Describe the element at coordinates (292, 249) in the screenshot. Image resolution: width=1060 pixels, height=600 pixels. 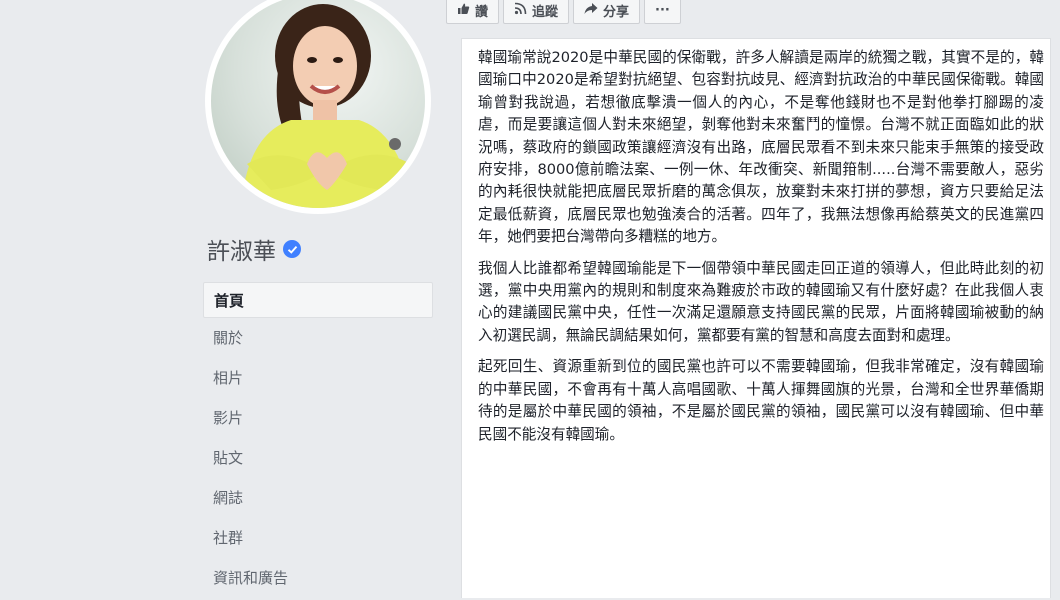
I see `verified-check-icon` at that location.